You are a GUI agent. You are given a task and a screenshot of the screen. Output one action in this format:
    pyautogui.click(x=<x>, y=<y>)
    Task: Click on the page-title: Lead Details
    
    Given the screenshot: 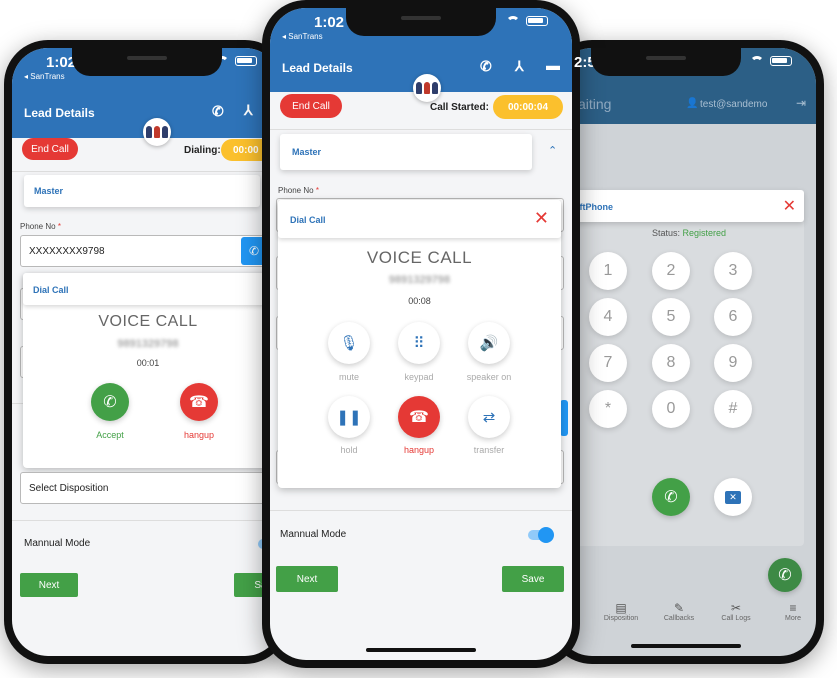 What is the action you would take?
    pyautogui.click(x=59, y=113)
    